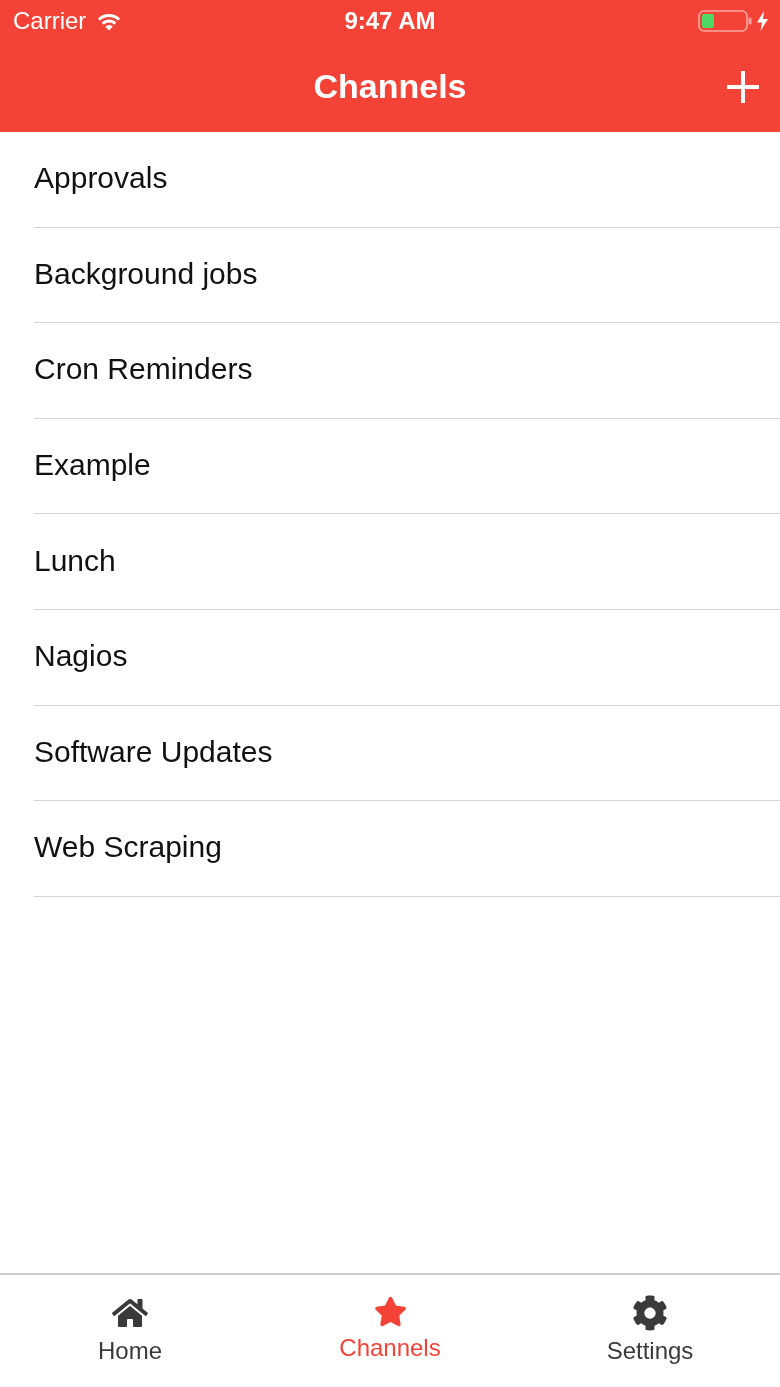  I want to click on channel-item: Software Updates, so click(407, 753).